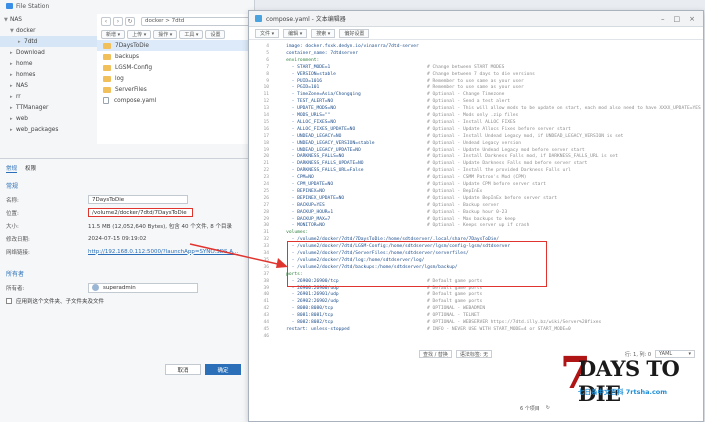  What do you see at coordinates (48, 118) in the screenshot?
I see `tree-item: ▸ web` at bounding box center [48, 118].